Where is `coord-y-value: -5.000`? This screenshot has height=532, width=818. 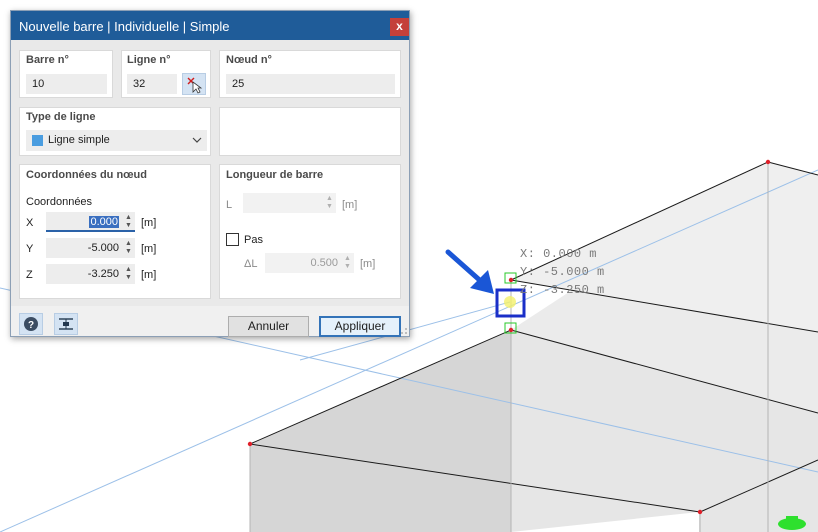
coord-y-value: -5.000 is located at coordinates (103, 248).